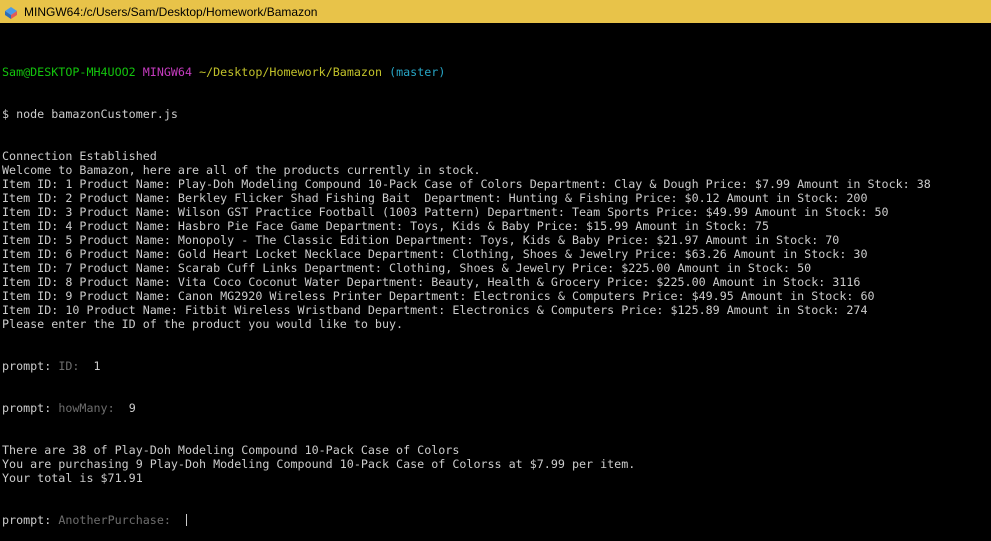 This screenshot has width=991, height=541. What do you see at coordinates (90, 114) in the screenshot?
I see `command-line: $ node bamazonCustomer.js` at bounding box center [90, 114].